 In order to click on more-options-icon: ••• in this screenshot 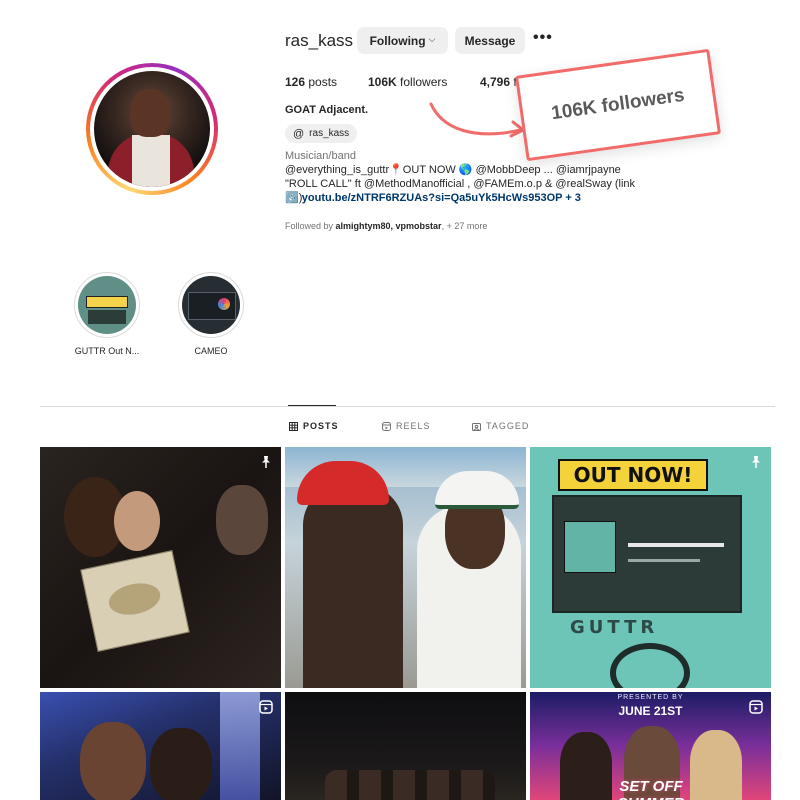, I will do `click(543, 38)`.